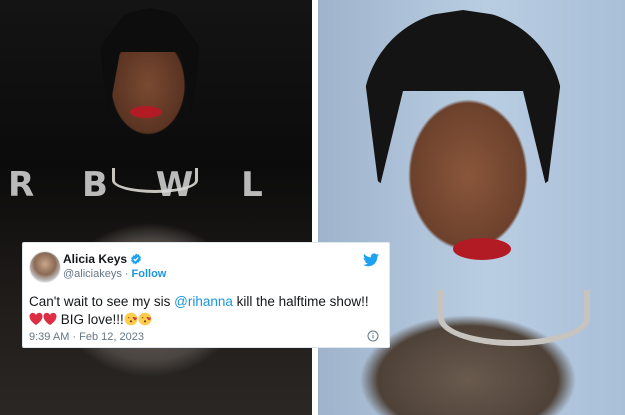  What do you see at coordinates (300, 301) in the screenshot?
I see `tweet-text-after: kill the halftime show!!` at bounding box center [300, 301].